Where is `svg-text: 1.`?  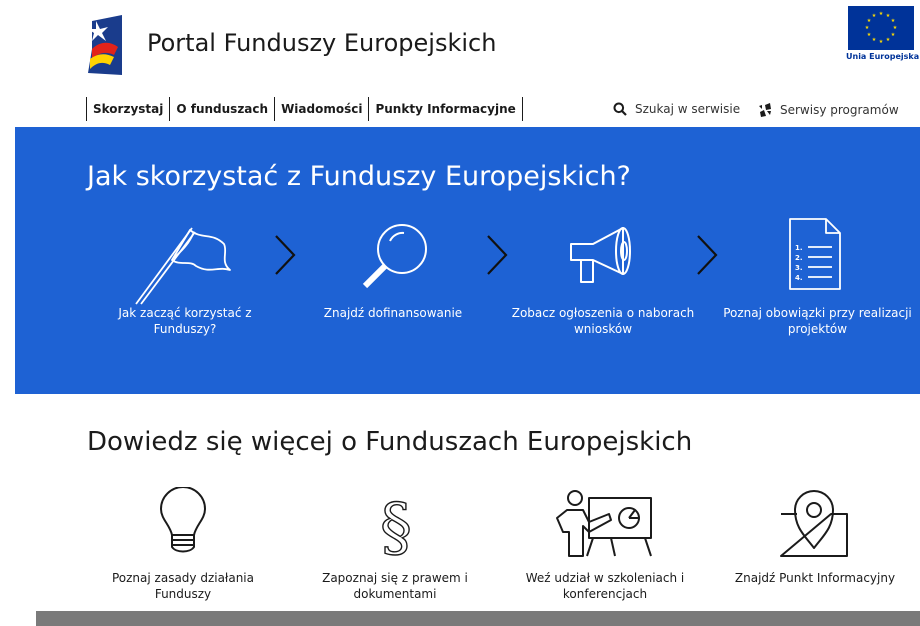
svg-text: 1. is located at coordinates (799, 248).